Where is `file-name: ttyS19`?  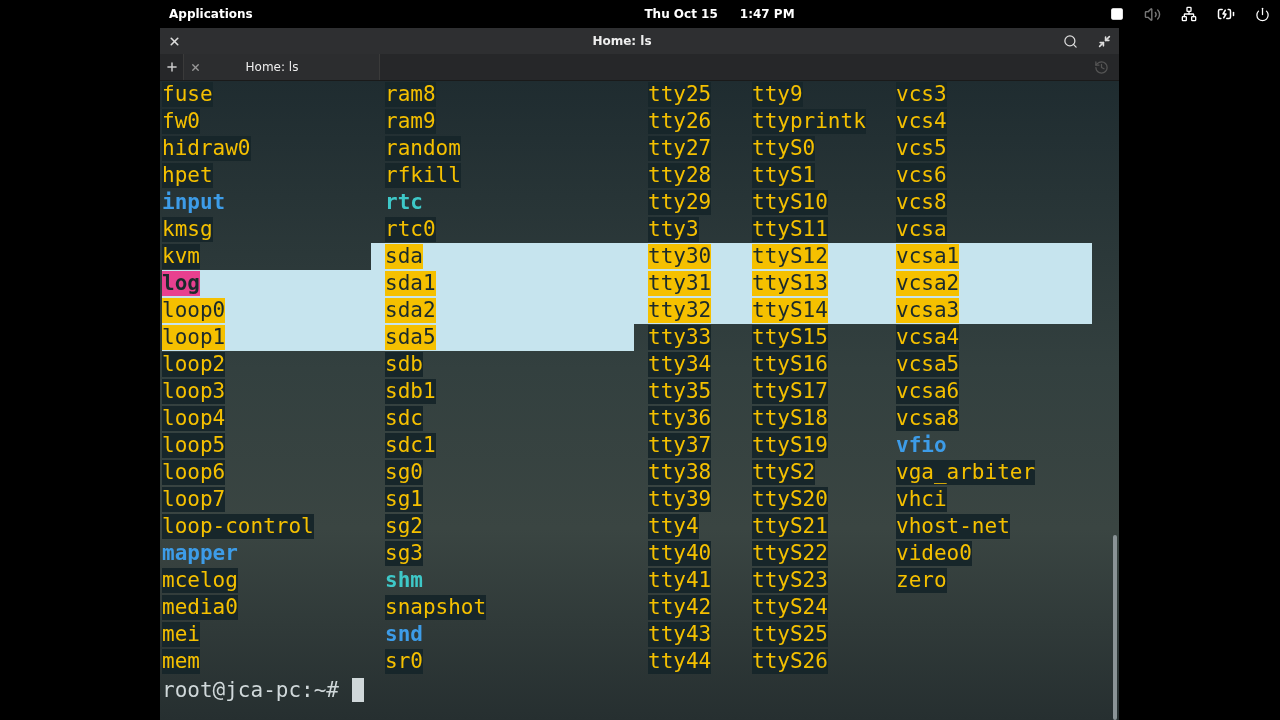
file-name: ttyS19 is located at coordinates (790, 445).